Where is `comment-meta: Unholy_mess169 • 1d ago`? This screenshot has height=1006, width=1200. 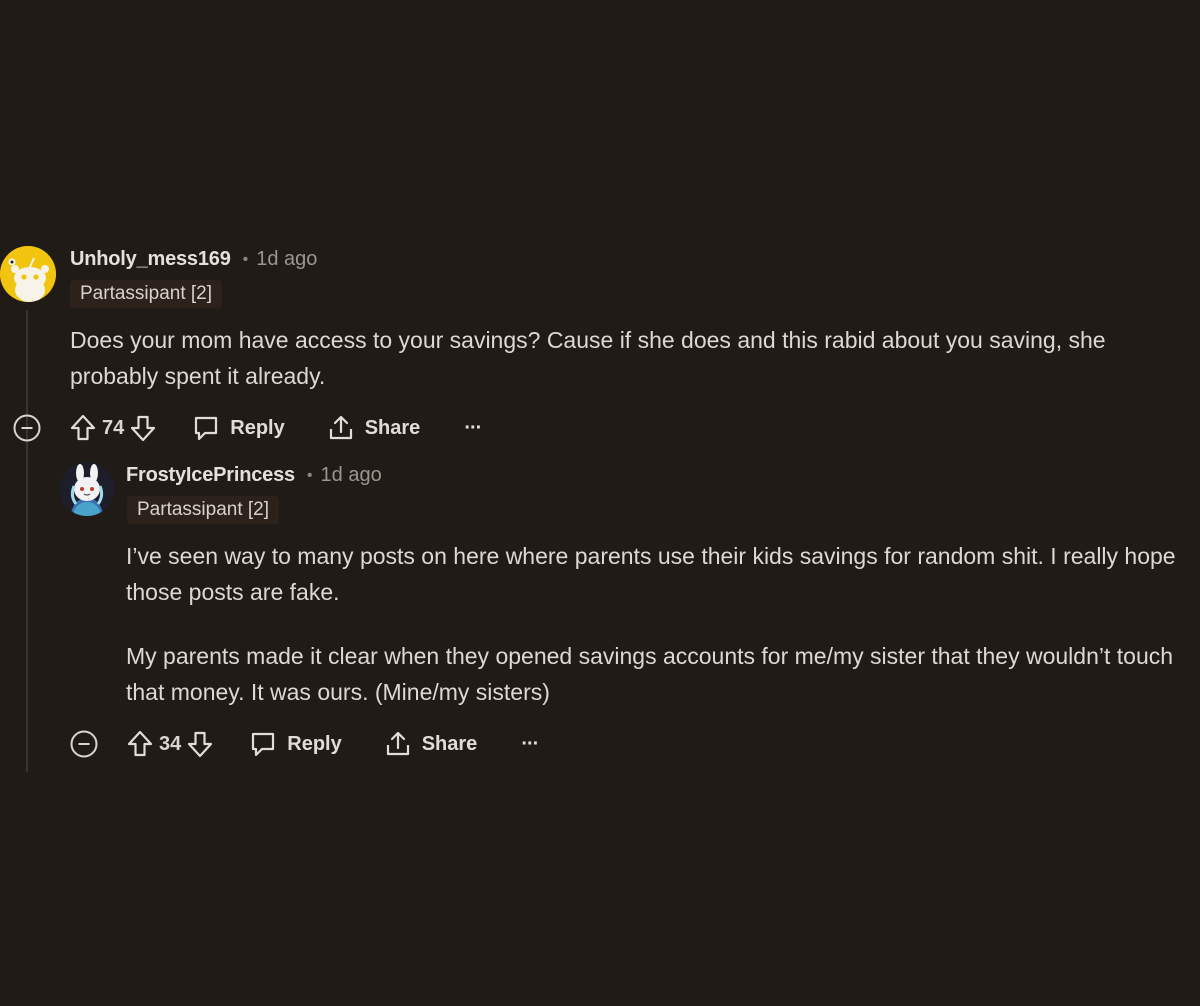 comment-meta: Unholy_mess169 • 1d ago is located at coordinates (193, 259).